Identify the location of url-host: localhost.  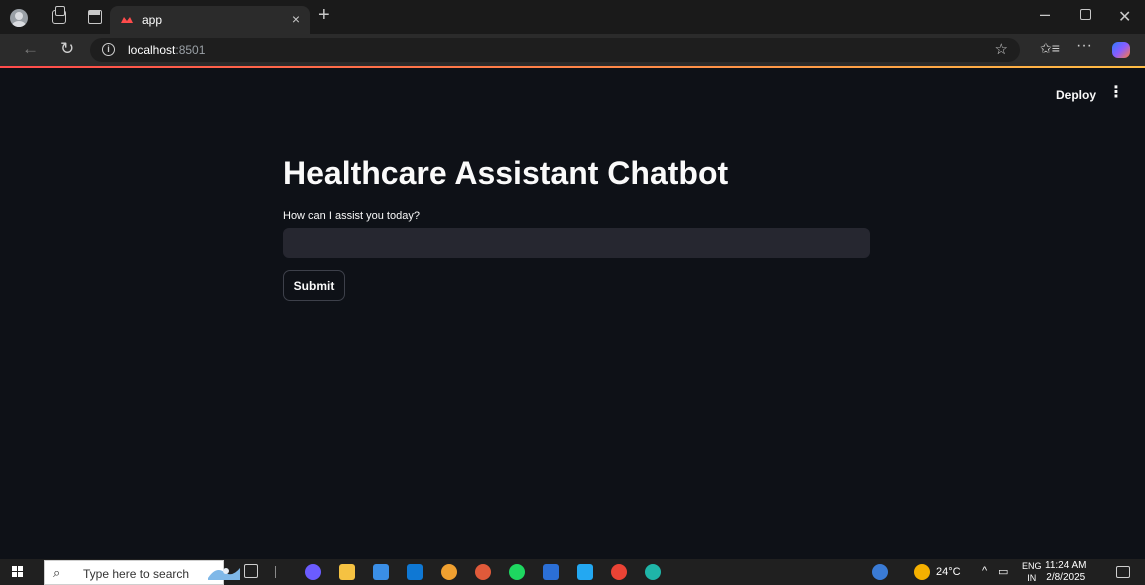
(152, 50).